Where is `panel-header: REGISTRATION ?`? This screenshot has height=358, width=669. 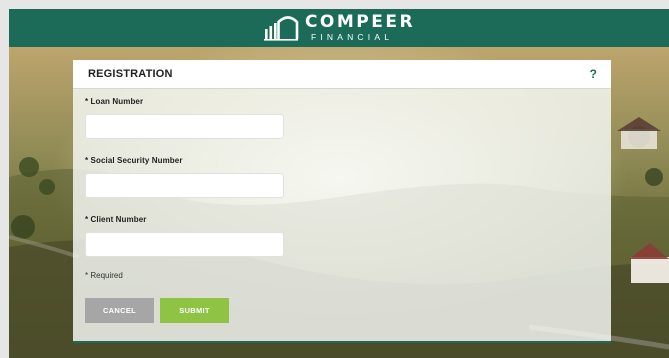 panel-header: REGISTRATION ? is located at coordinates (342, 74).